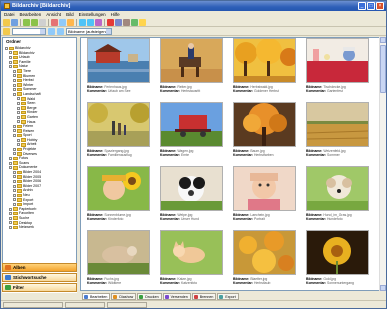 The width and height of the screenshot is (387, 309). I want to click on bottom-tab: Export, so click(228, 296).